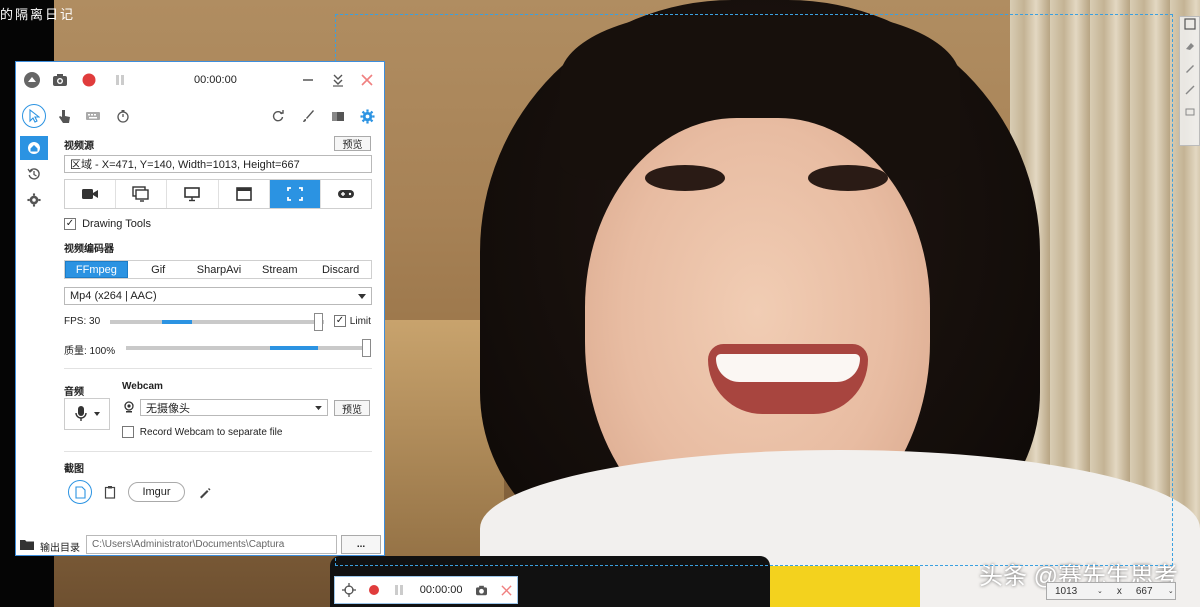 The image size is (1200, 607). What do you see at coordinates (1171, 591) in the screenshot?
I see `region-height-spin-icon: ⌄` at bounding box center [1171, 591].